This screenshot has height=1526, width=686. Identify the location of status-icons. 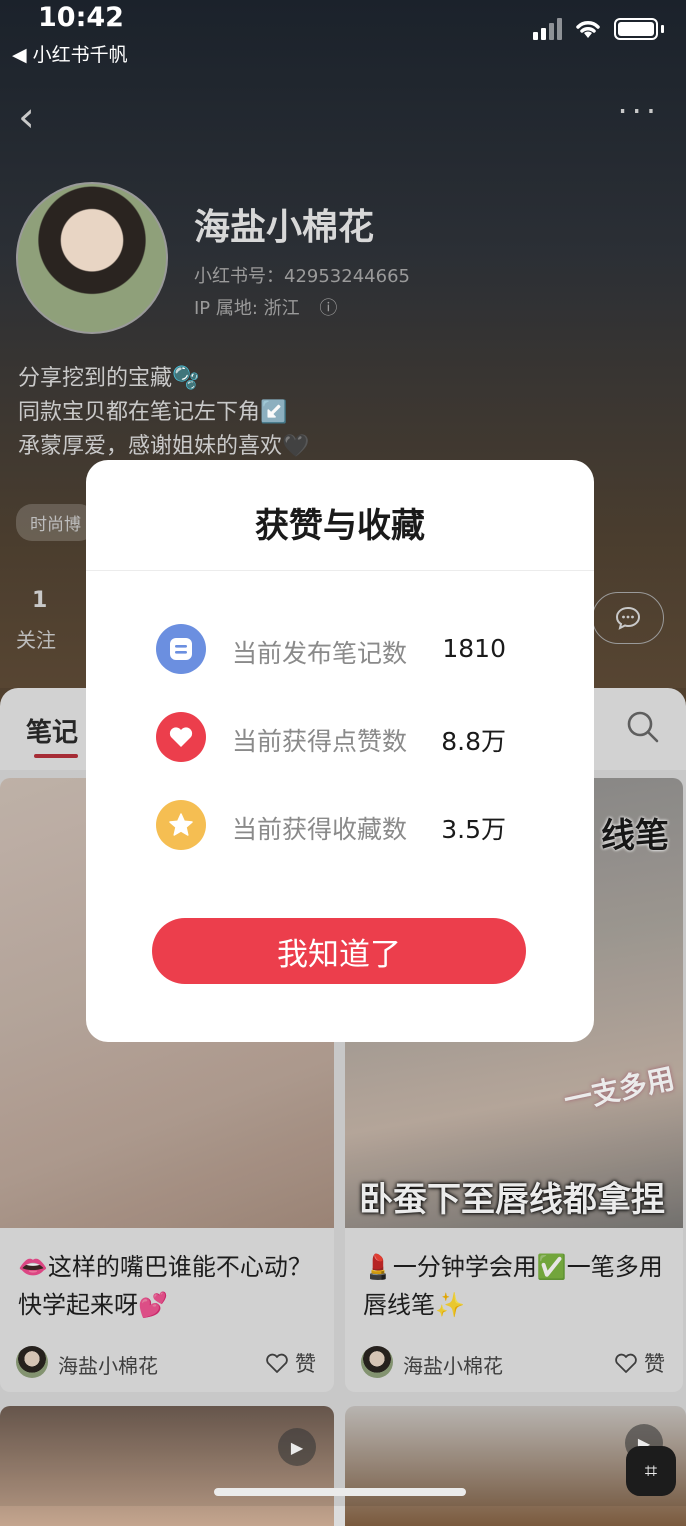
(598, 29).